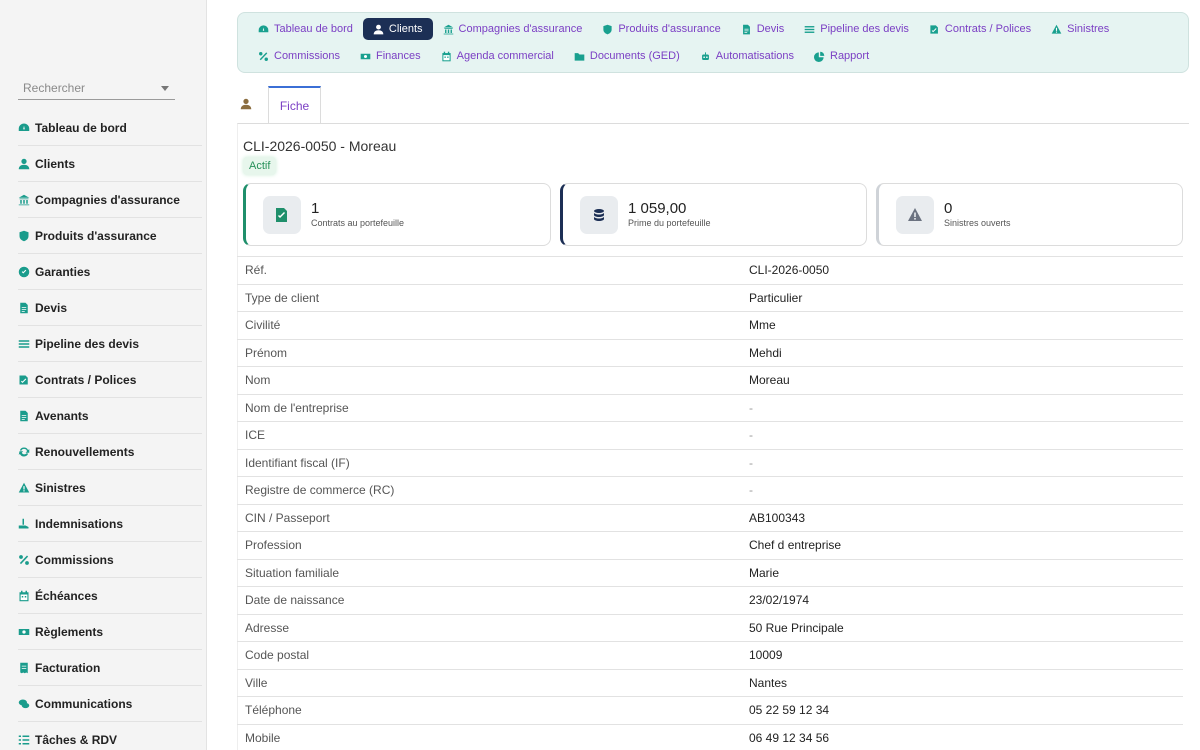 The width and height of the screenshot is (1200, 750). I want to click on top-nav-item: Automatisations, so click(747, 56).